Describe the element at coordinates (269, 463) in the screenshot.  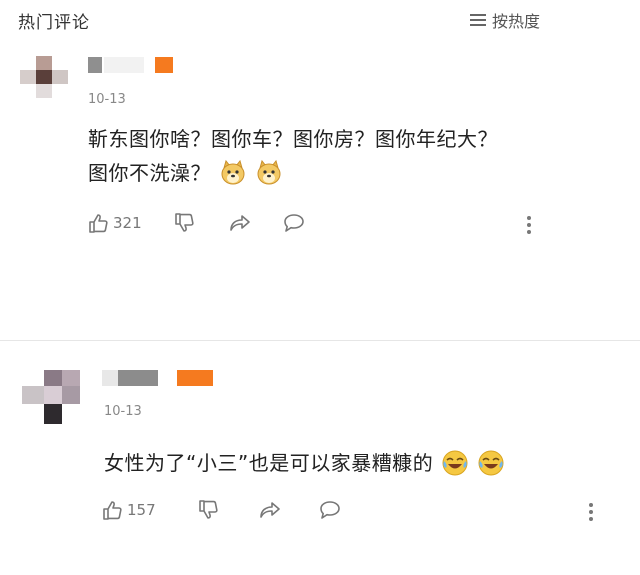
I see `comment-text-line: 女性为了“小三”也是可以家暴糟糠的` at that location.